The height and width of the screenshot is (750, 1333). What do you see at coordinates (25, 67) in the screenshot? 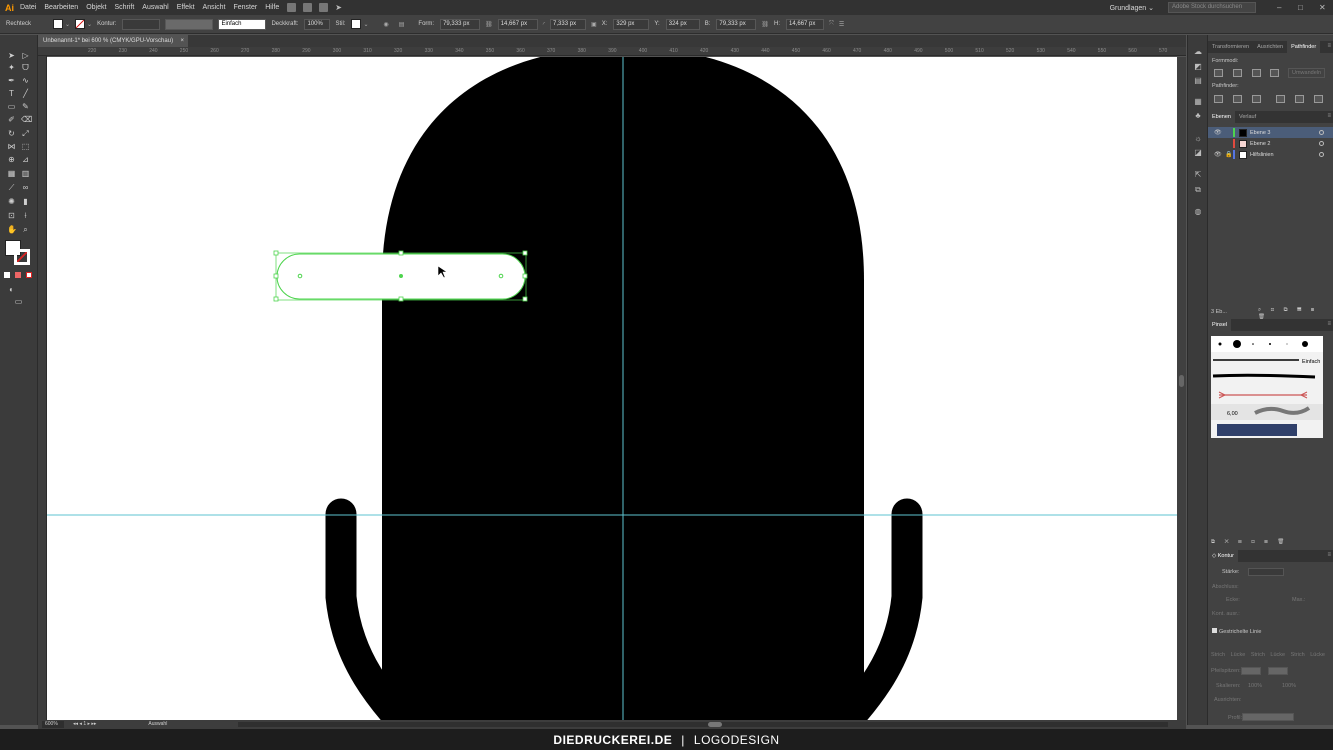
I see `lasso-icon: ᗜ` at bounding box center [25, 67].